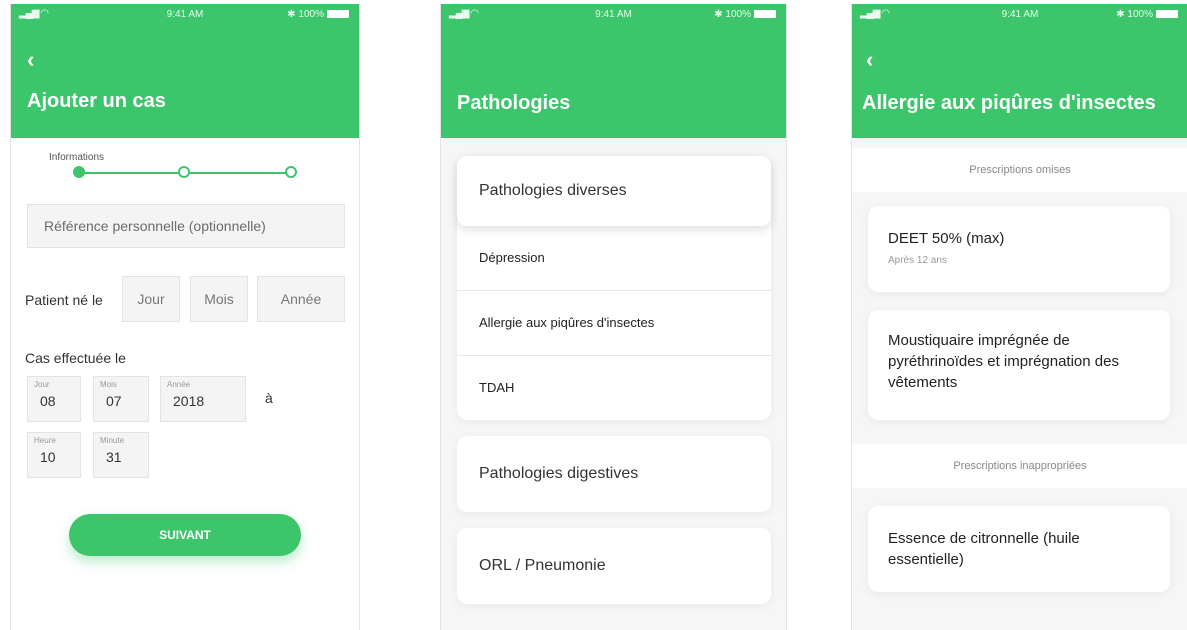 The width and height of the screenshot is (1187, 630). What do you see at coordinates (48, 401) in the screenshot?
I see `case-day-value: 08` at bounding box center [48, 401].